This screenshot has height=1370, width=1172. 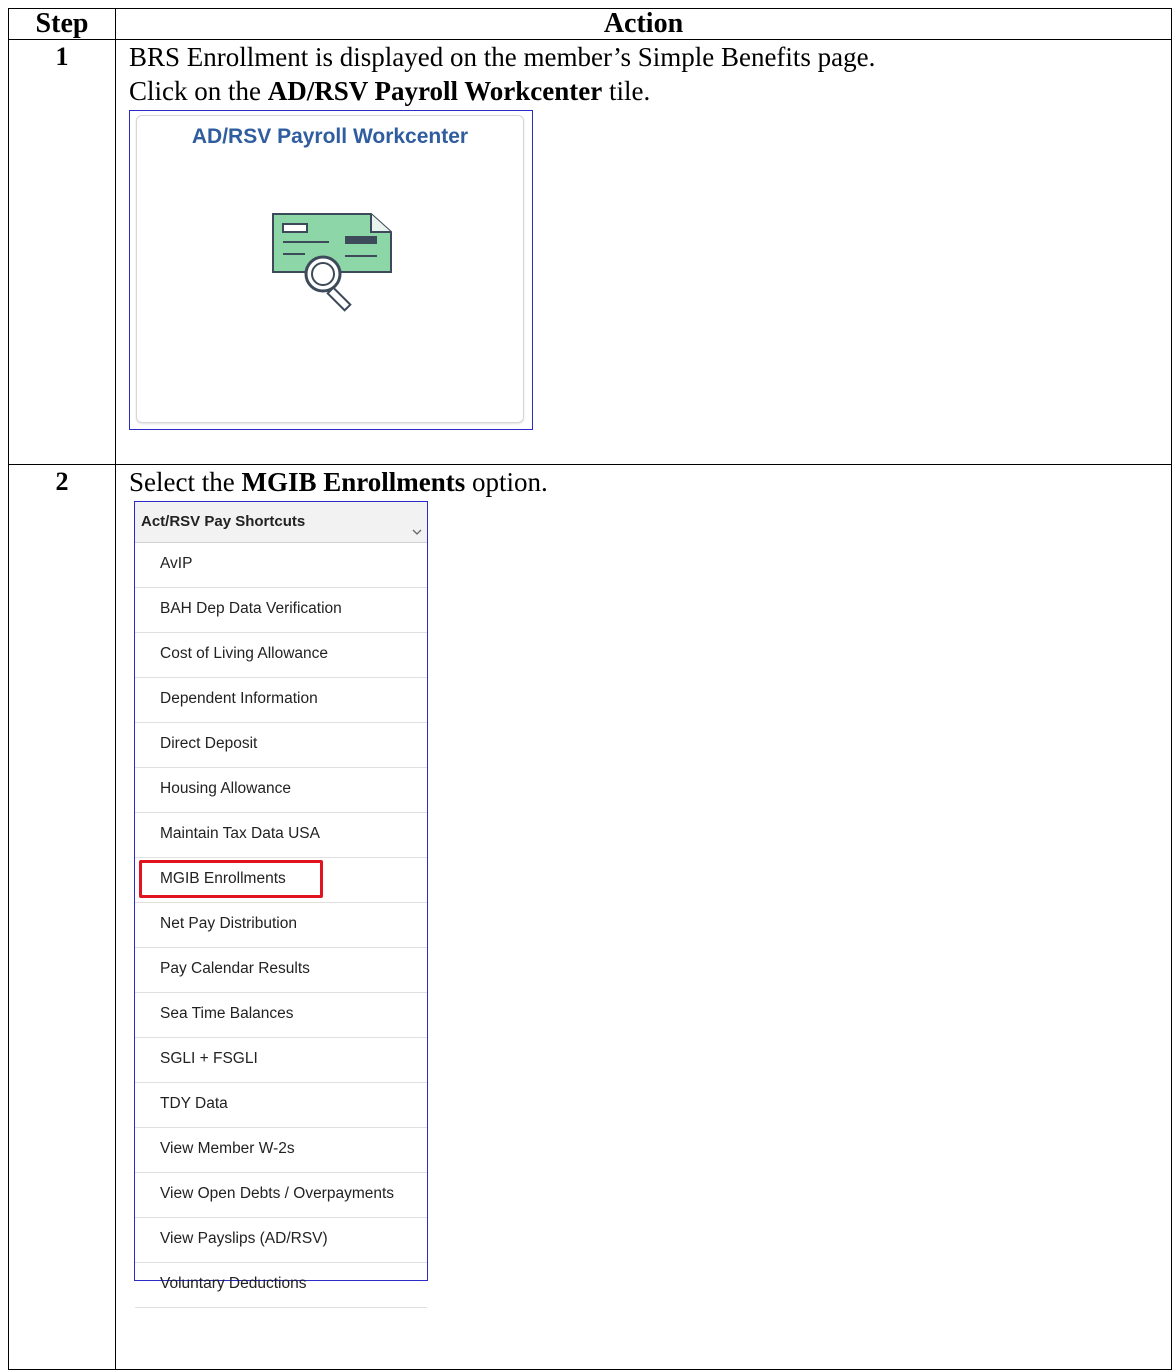 I want to click on screenshot-frame: AD/RSV Payroll Workcenter, so click(x=331, y=270).